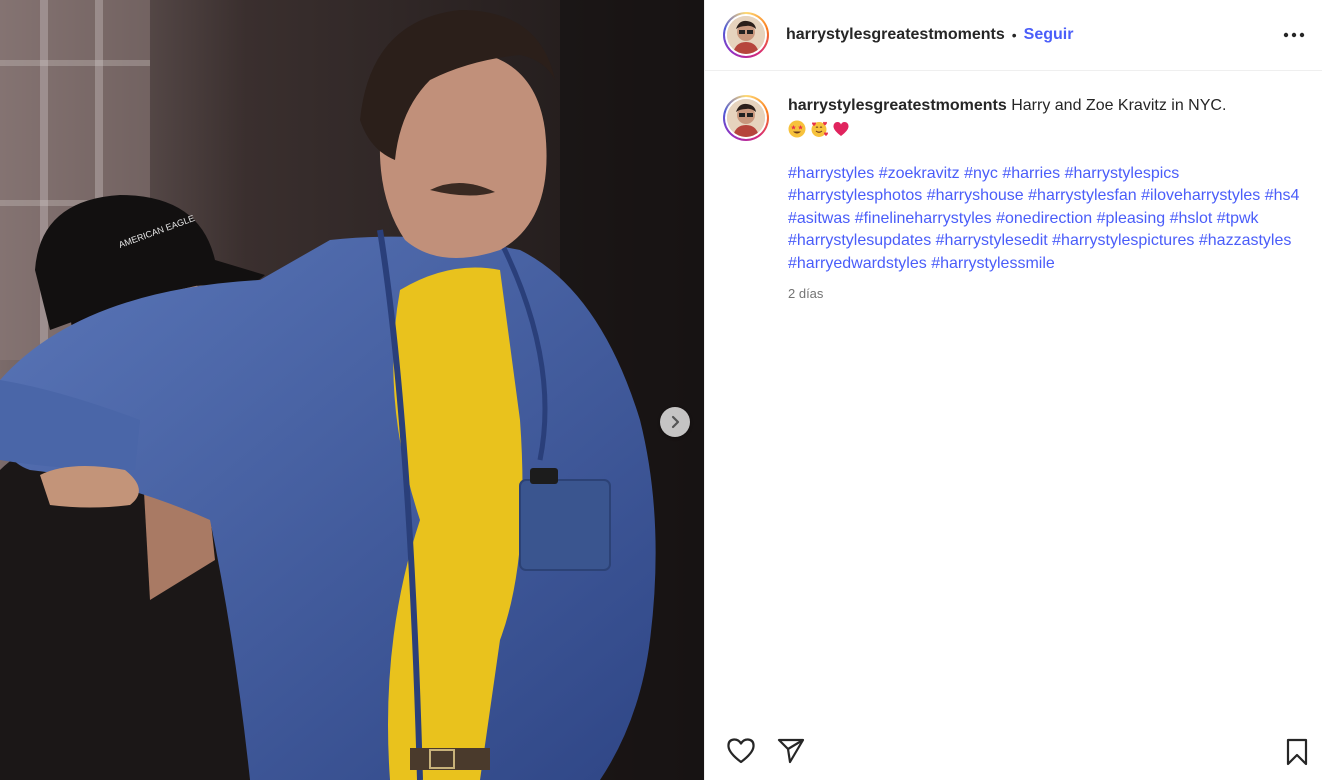 Image resolution: width=1322 pixels, height=780 pixels. I want to click on caption-emojis, so click(1046, 129).